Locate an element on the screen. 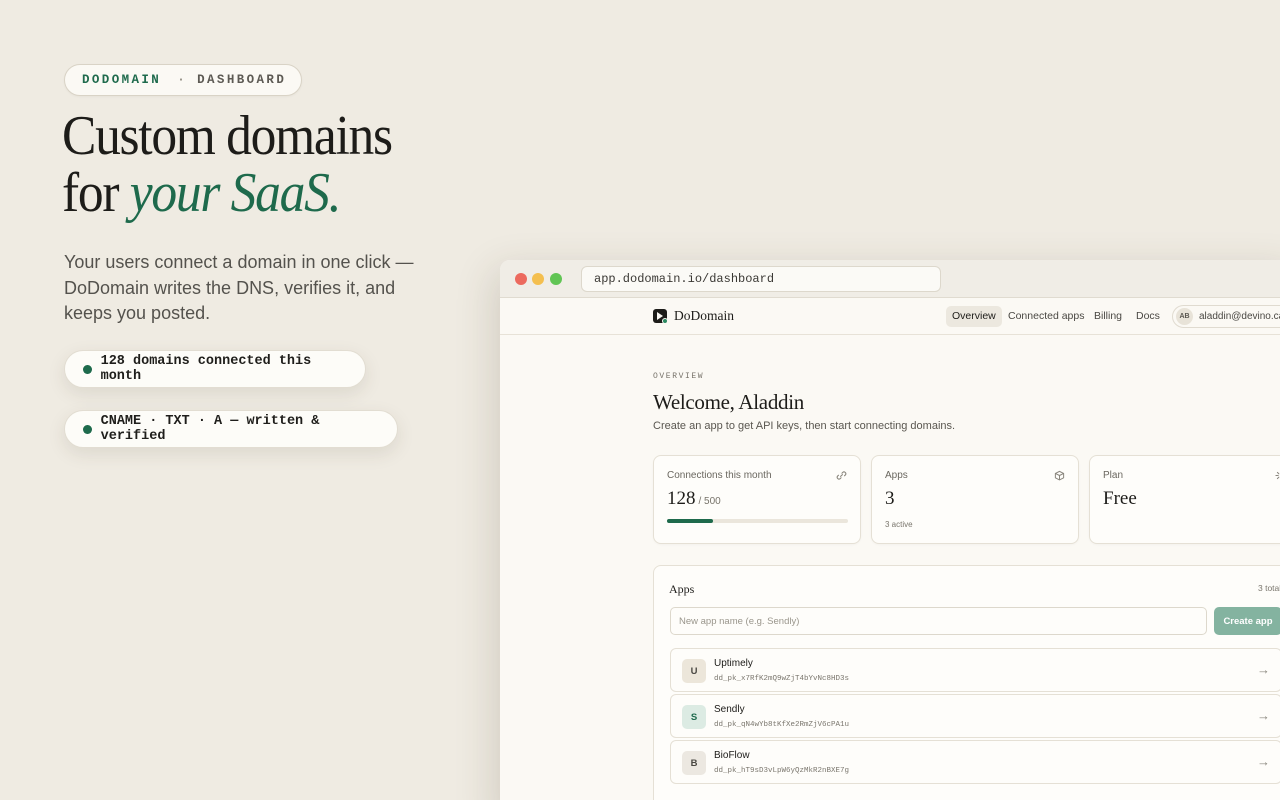 This screenshot has height=800, width=1280. eyebrow-section: DASHBOARD is located at coordinates (242, 80).